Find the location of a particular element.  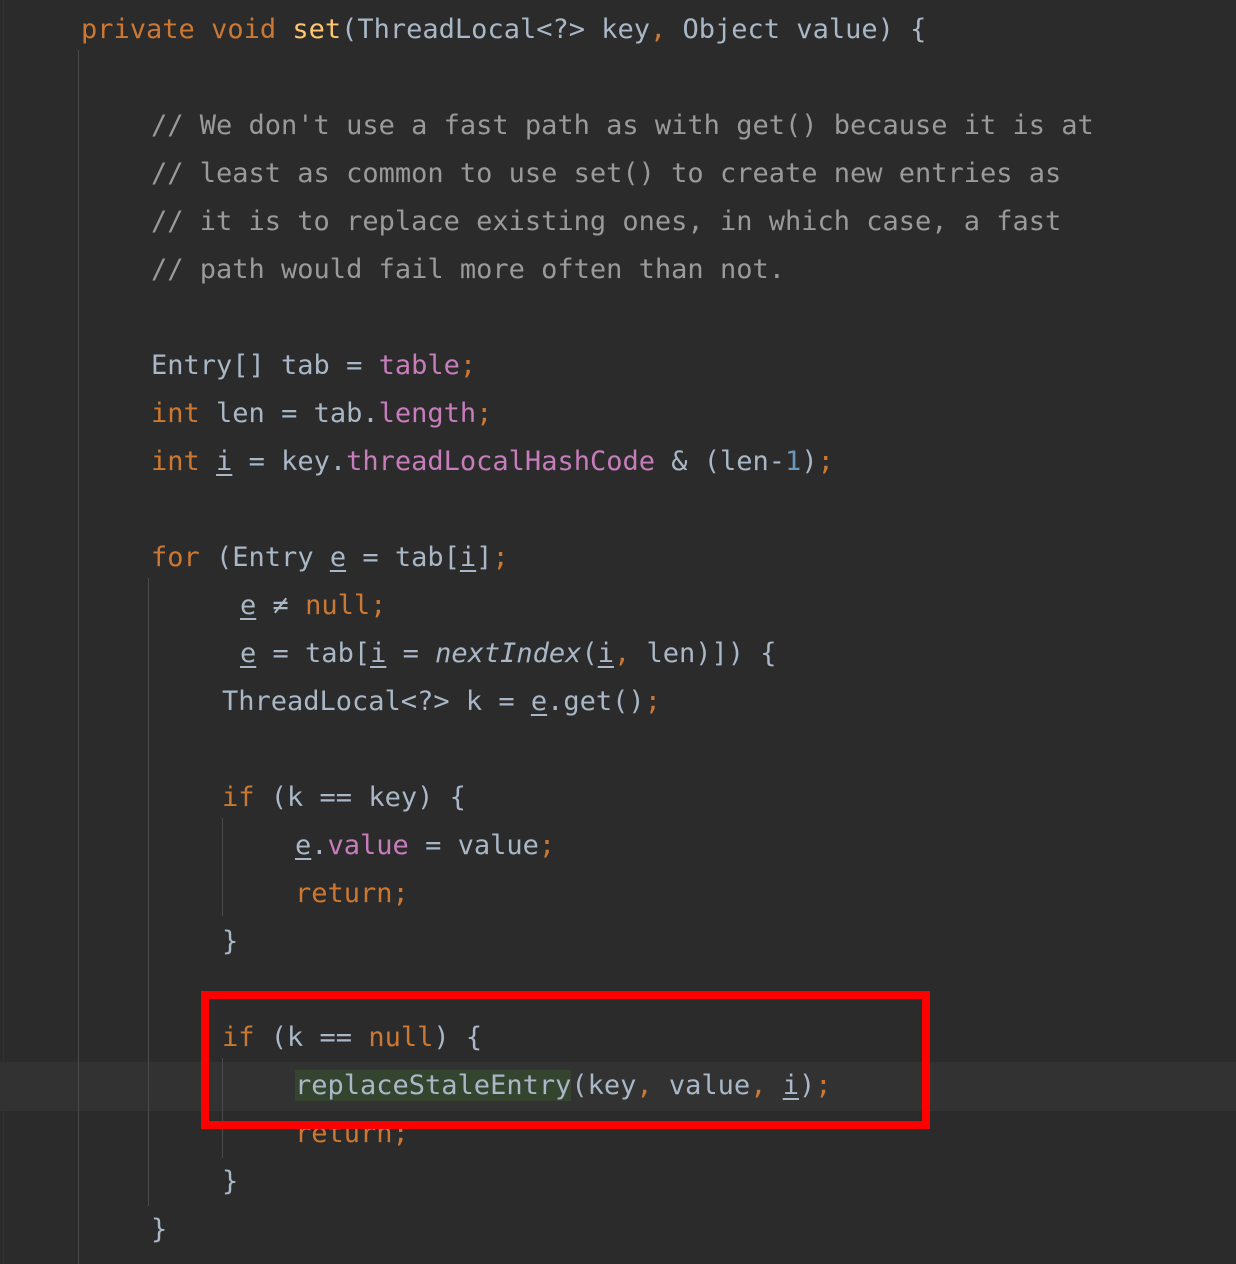

code-line-12: for (Entry e = tab[i]; is located at coordinates (618, 558).